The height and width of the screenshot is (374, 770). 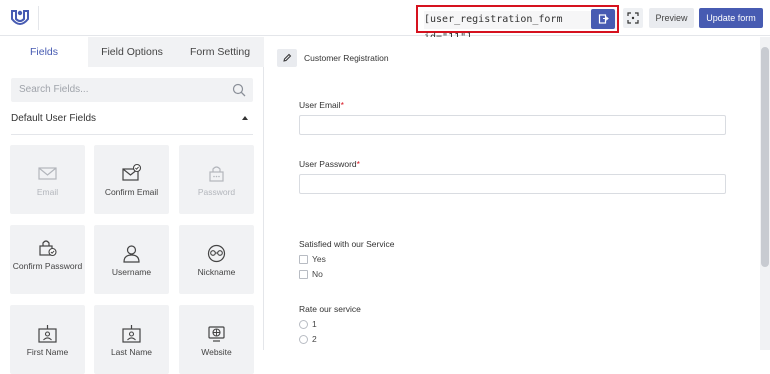 I want to click on envelope-check-icon, so click(x=132, y=172).